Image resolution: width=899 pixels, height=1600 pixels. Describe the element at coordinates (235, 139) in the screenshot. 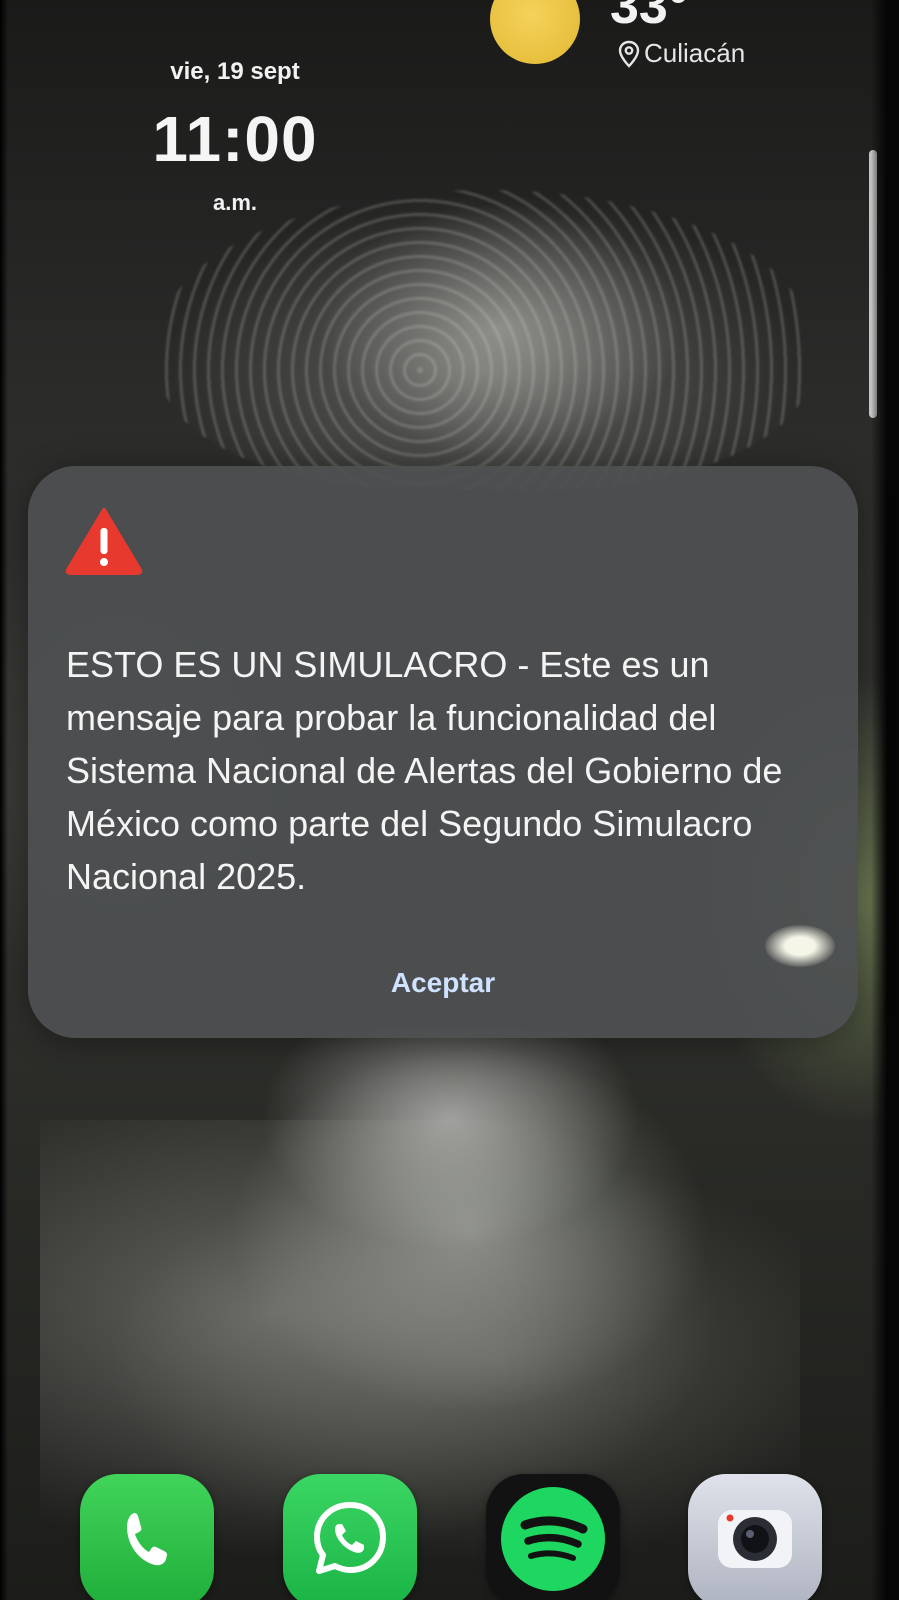

I see `lockscreen-time: 11:00` at that location.